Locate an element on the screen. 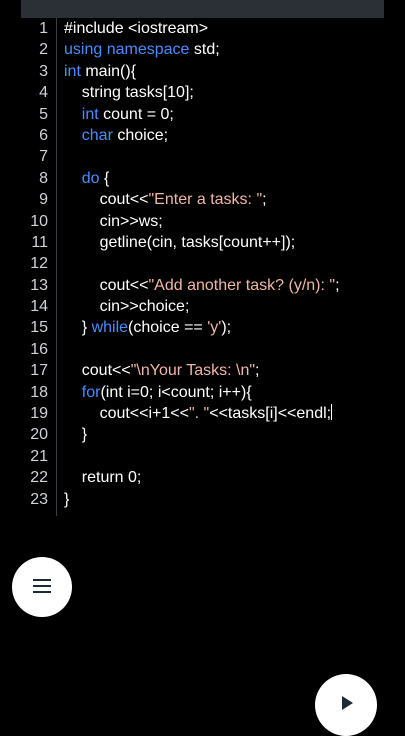 The width and height of the screenshot is (405, 736). code-string: ". " is located at coordinates (199, 414).